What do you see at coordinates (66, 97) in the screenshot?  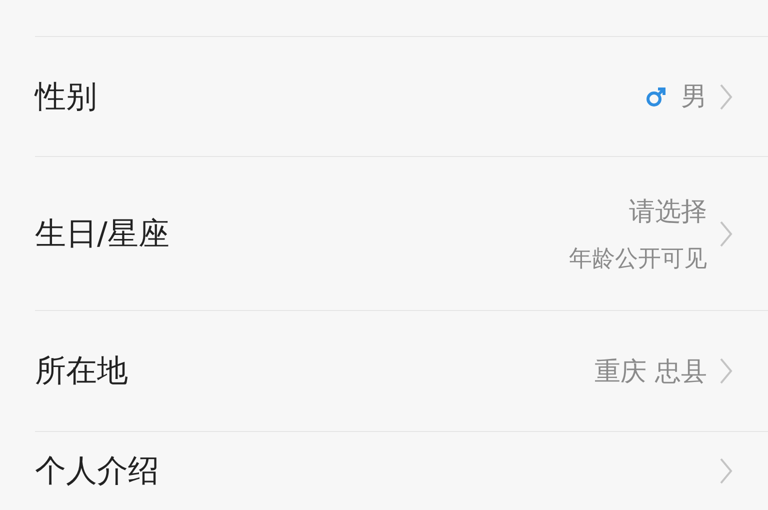 I see `setting-label: 性别` at bounding box center [66, 97].